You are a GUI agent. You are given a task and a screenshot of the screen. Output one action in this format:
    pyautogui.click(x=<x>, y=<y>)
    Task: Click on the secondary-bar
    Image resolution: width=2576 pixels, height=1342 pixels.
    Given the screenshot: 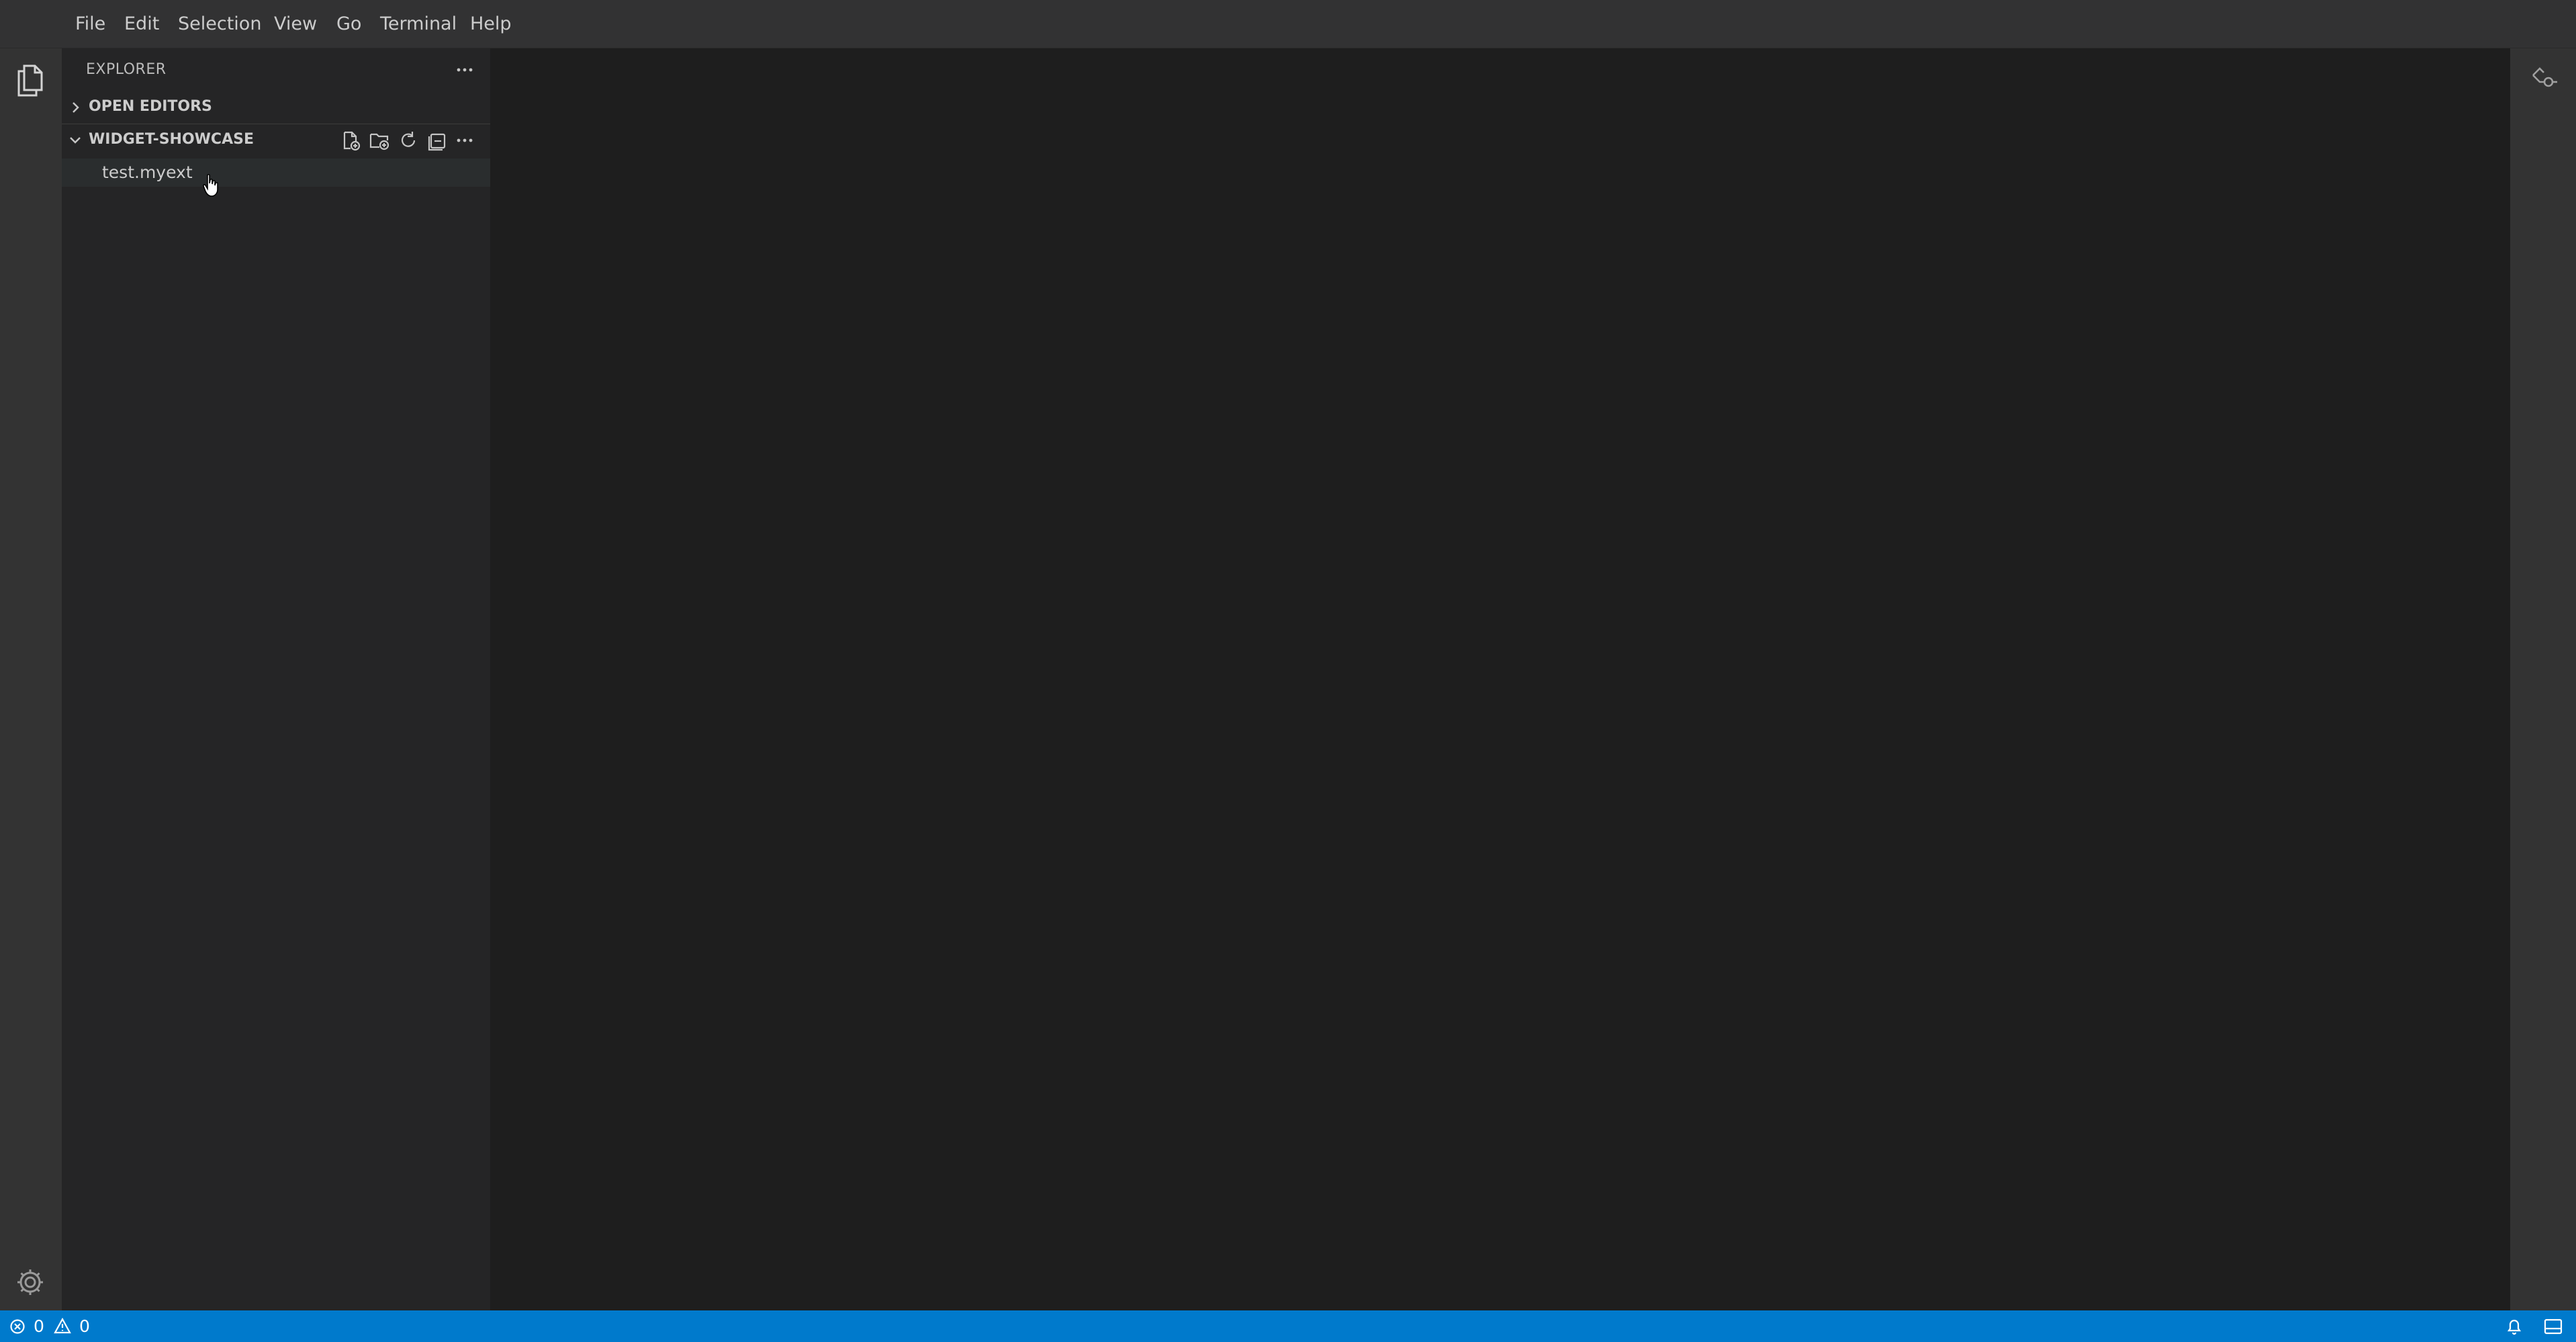 What is the action you would take?
    pyautogui.click(x=2543, y=679)
    